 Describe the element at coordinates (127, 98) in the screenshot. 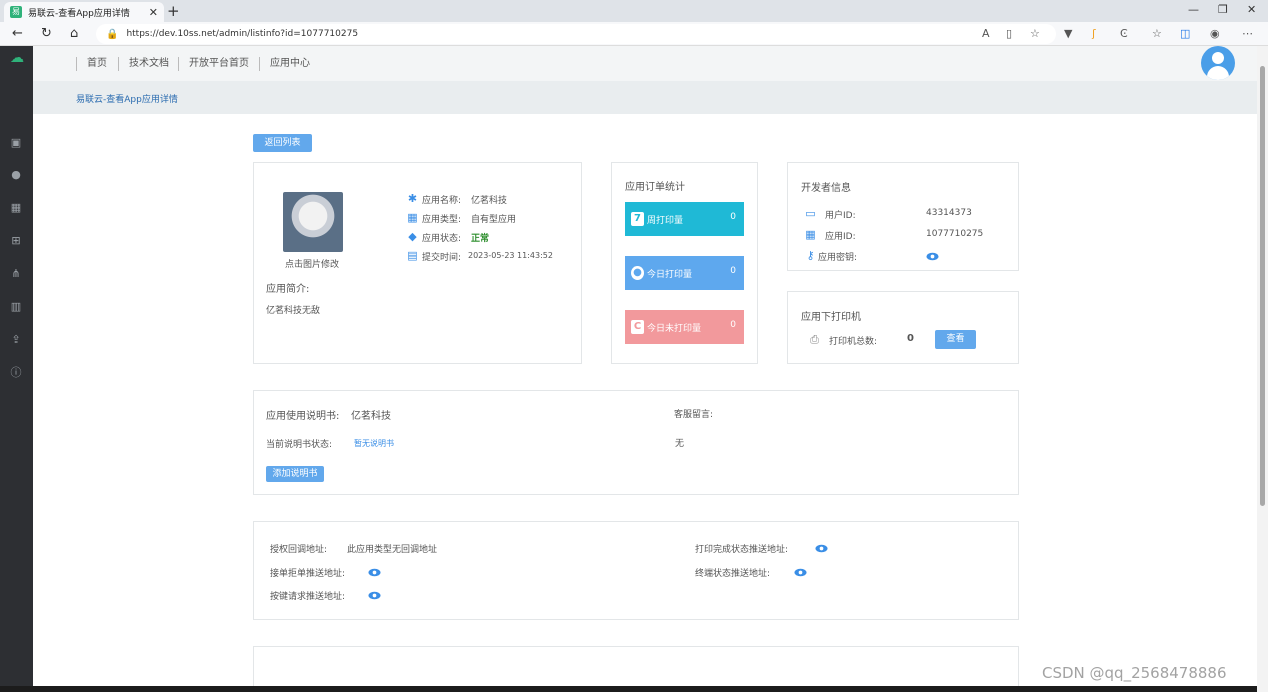

I see `breadcrumb: 易联云-查看App应用详情` at that location.